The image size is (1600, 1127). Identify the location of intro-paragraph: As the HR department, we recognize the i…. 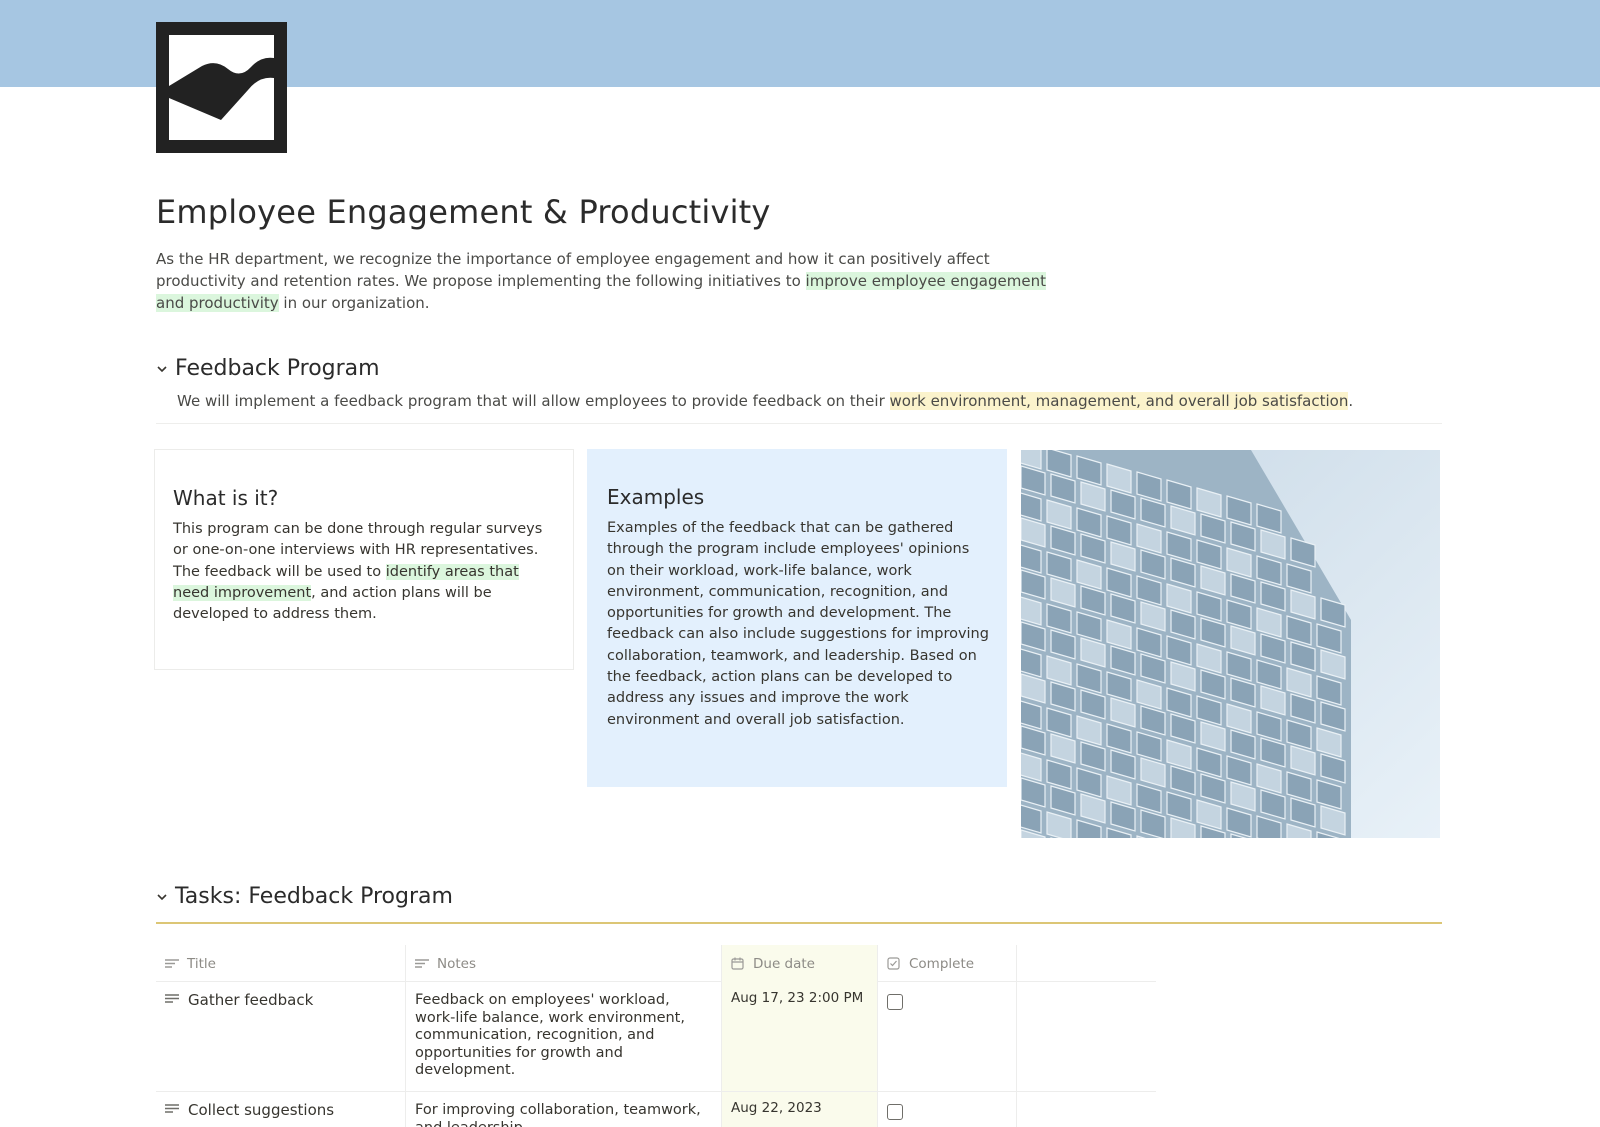
(616, 281).